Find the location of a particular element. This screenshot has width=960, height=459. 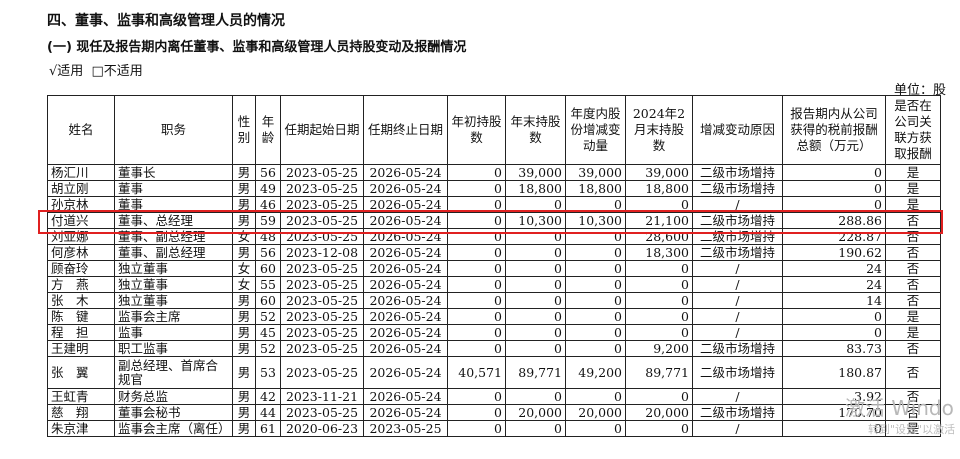

column-header: 任期终止日期 is located at coordinates (405, 130).